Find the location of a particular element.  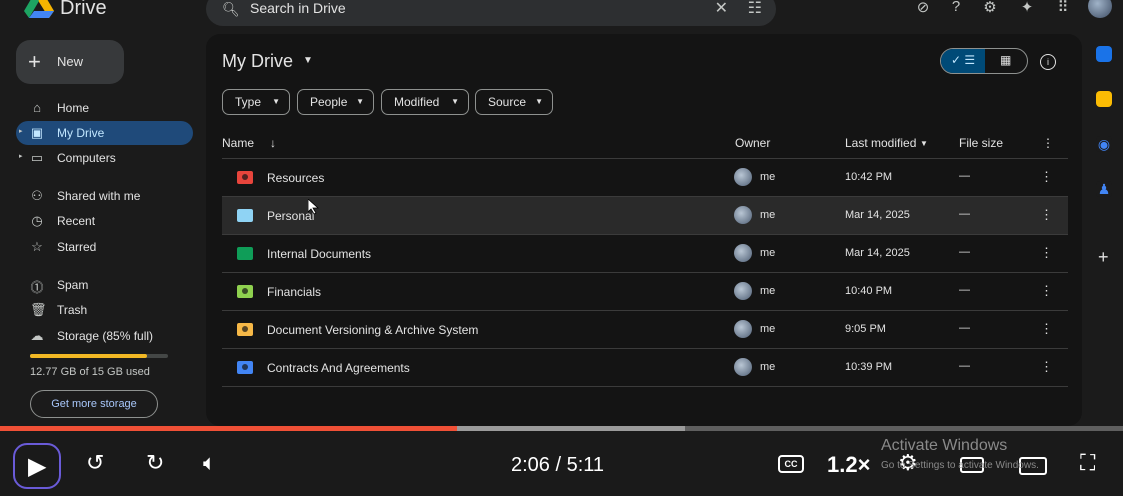

drive-logo-icon is located at coordinates (39, 9).